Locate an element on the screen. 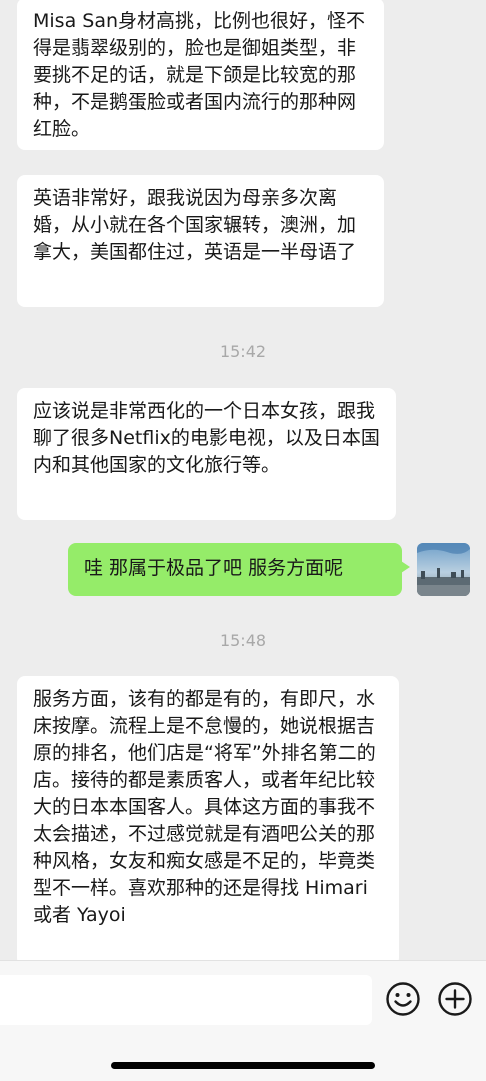 Image resolution: width=486 pixels, height=1081 pixels. timestamp: 15:48 is located at coordinates (243, 640).